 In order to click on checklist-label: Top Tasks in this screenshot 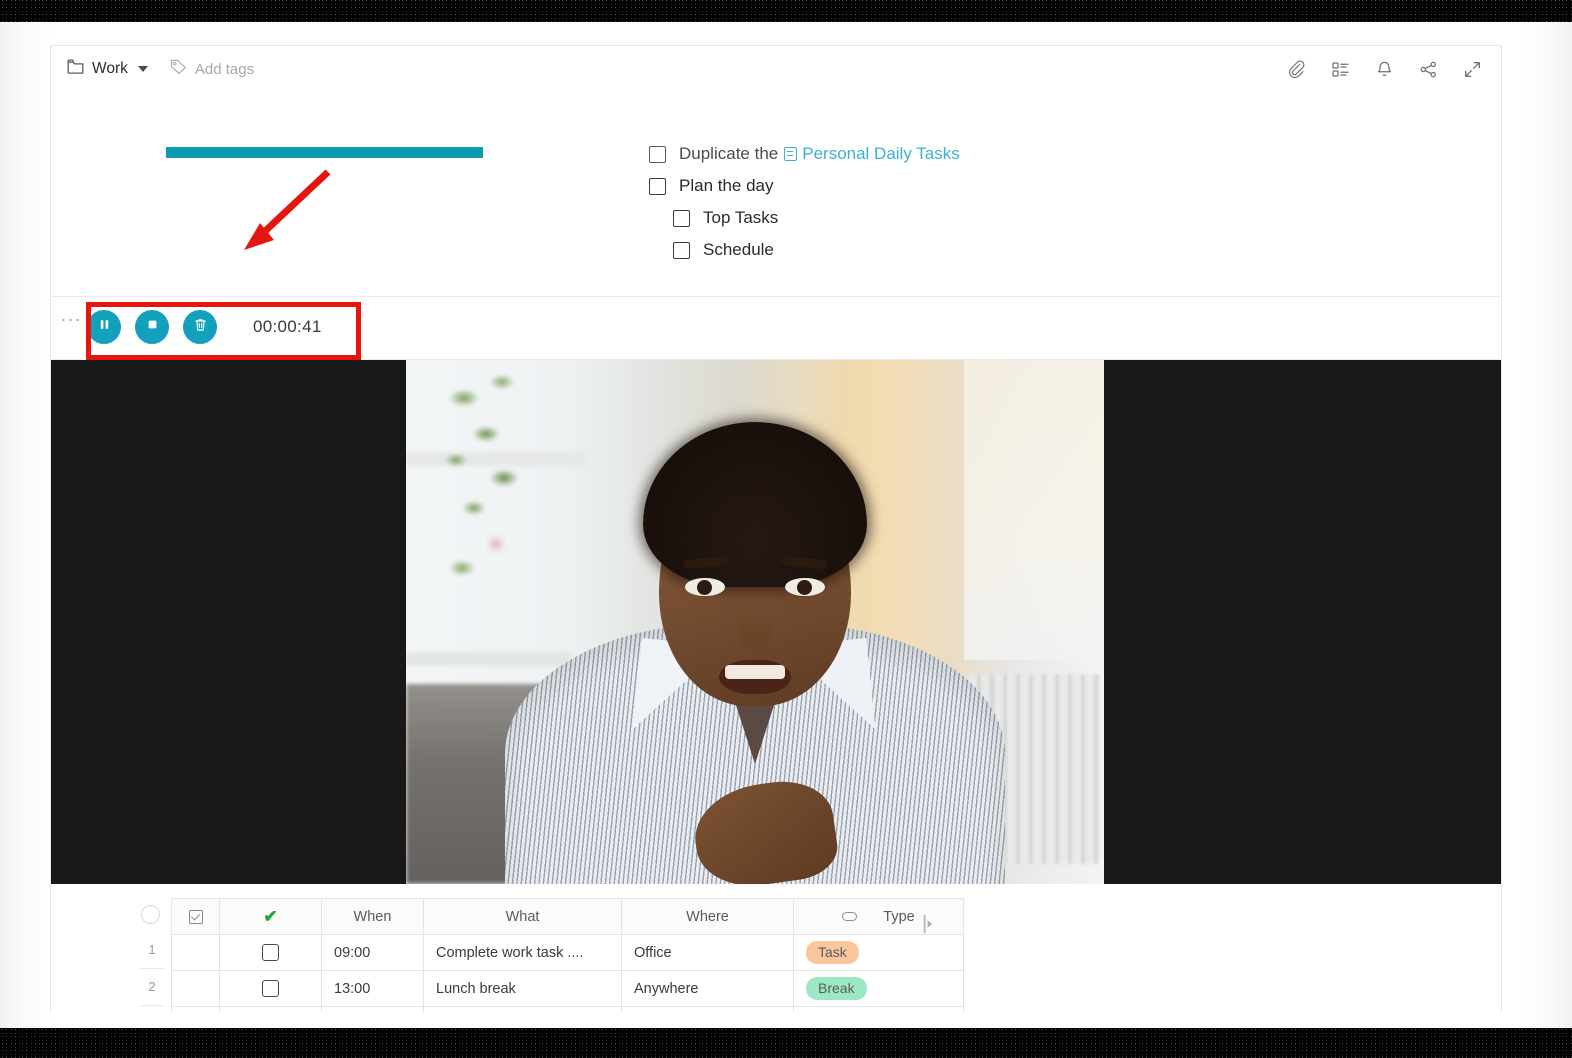, I will do `click(741, 217)`.